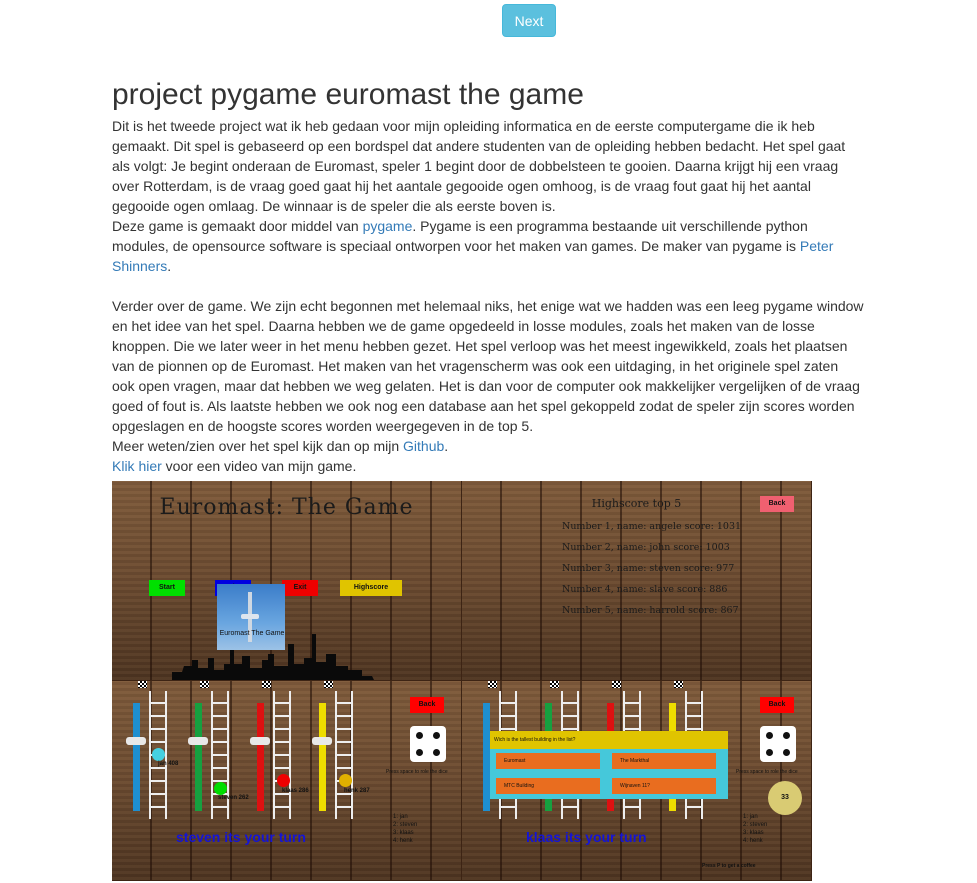  Describe the element at coordinates (168, 764) in the screenshot. I see `player-label-jan: jan 408` at that location.